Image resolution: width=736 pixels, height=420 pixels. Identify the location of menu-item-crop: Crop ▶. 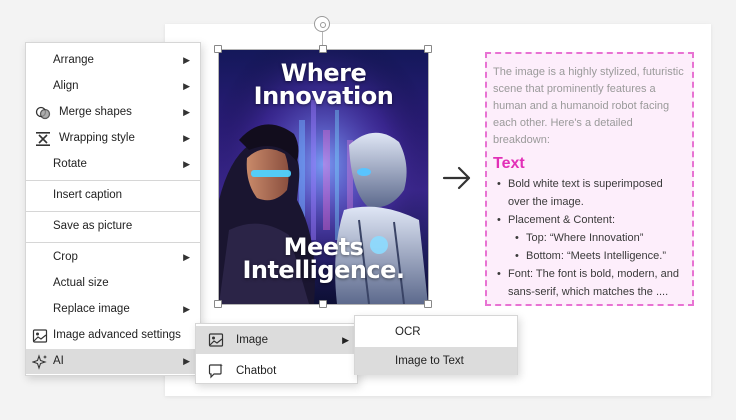
(113, 257).